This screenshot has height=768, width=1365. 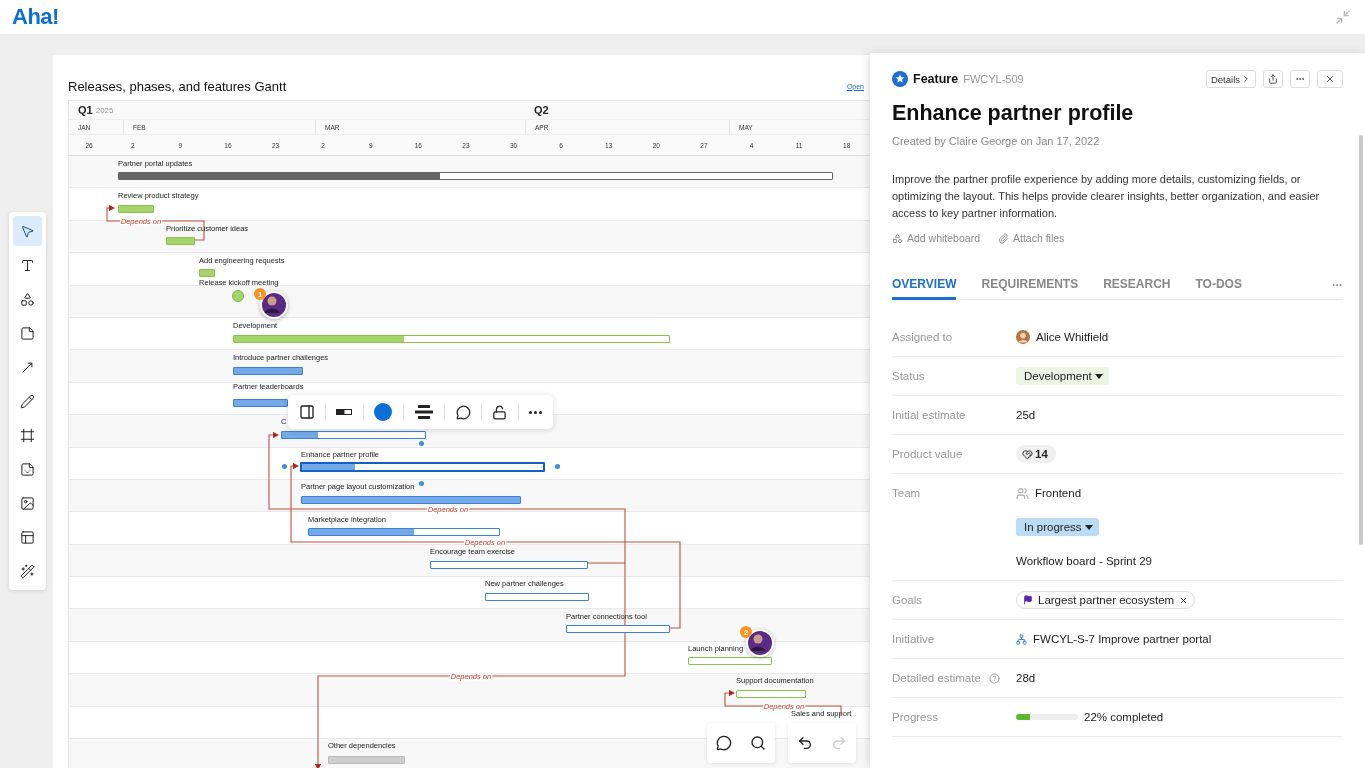 I want to click on chevron-right-icon, so click(x=1246, y=79).